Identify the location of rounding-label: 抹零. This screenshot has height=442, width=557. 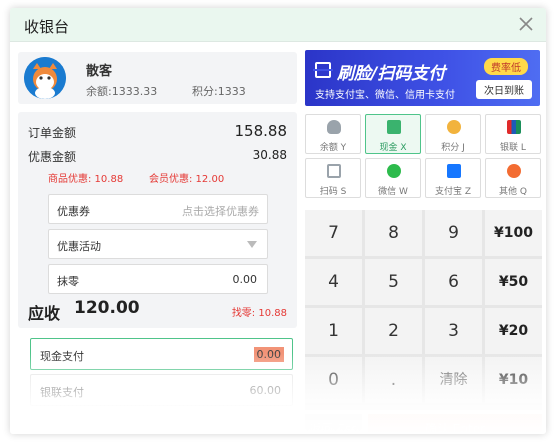
(68, 281).